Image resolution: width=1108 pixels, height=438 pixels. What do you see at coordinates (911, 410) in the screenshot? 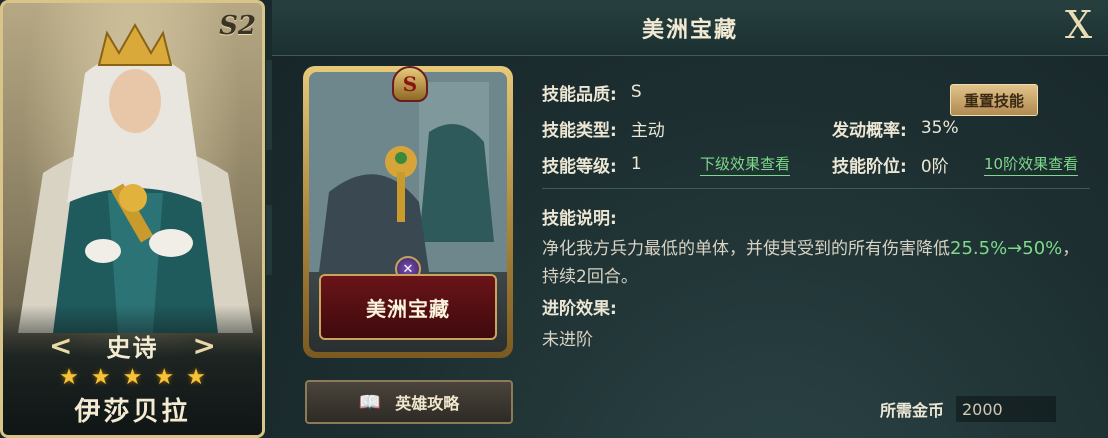
I see `gold-cost-label: 所需金币` at bounding box center [911, 410].